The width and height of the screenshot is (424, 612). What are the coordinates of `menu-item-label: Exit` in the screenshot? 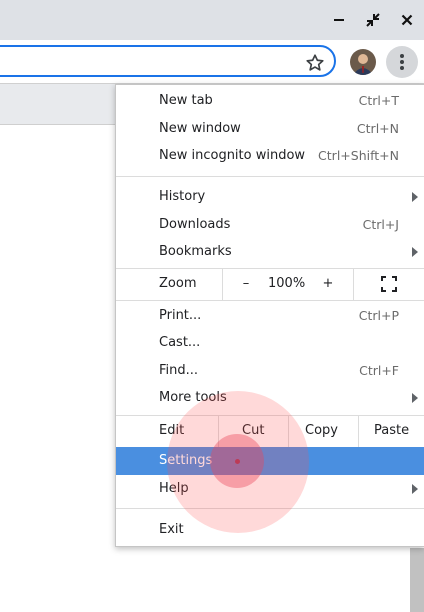 It's located at (171, 529).